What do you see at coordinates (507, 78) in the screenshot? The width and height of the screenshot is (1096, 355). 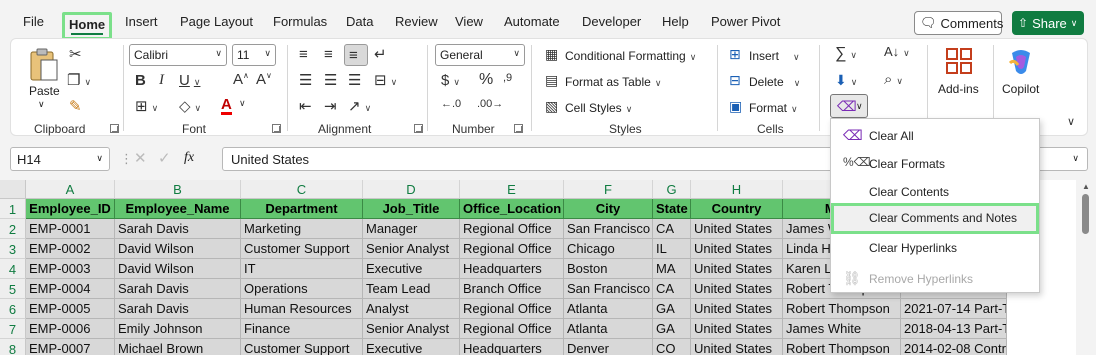 I see `comma-style-icon: ,9` at bounding box center [507, 78].